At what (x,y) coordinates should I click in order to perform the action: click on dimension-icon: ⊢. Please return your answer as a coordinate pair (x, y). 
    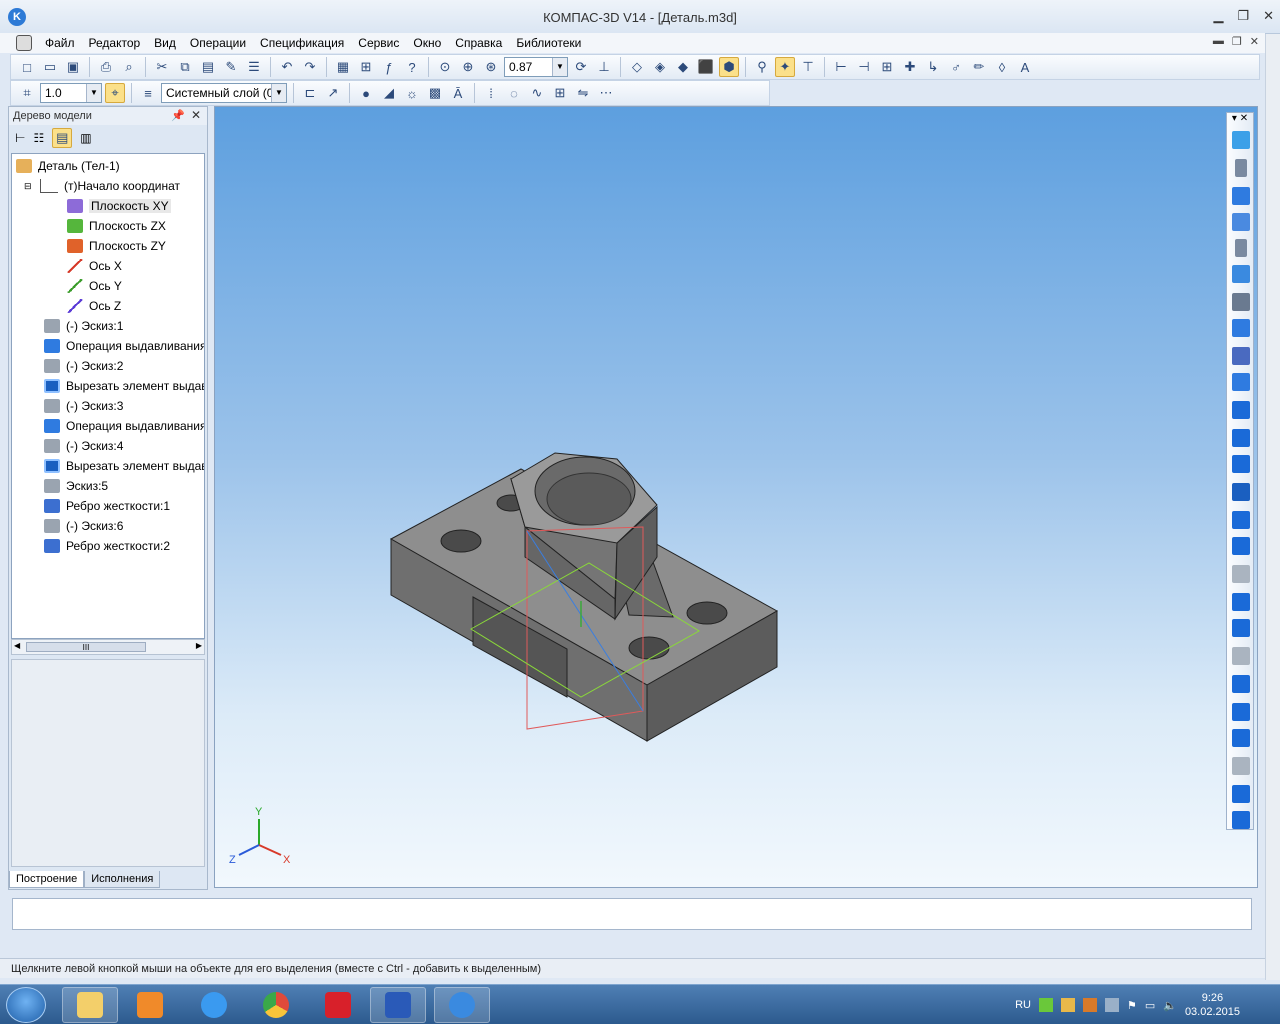
    Looking at the image, I should click on (841, 67).